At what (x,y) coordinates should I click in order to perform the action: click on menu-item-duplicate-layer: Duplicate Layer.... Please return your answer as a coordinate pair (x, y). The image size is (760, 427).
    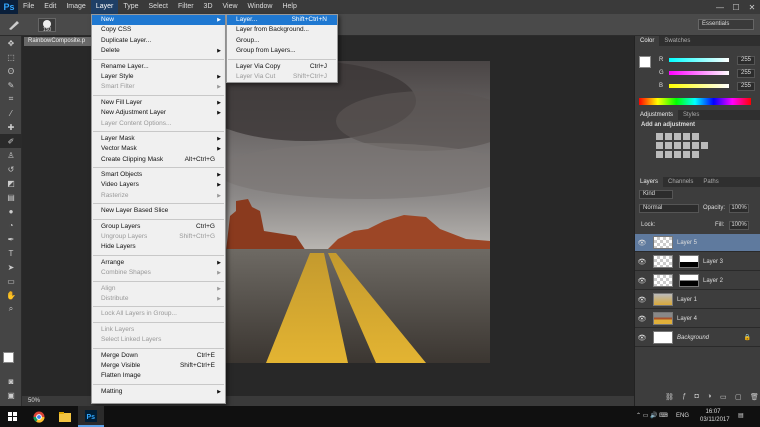
    Looking at the image, I should click on (158, 41).